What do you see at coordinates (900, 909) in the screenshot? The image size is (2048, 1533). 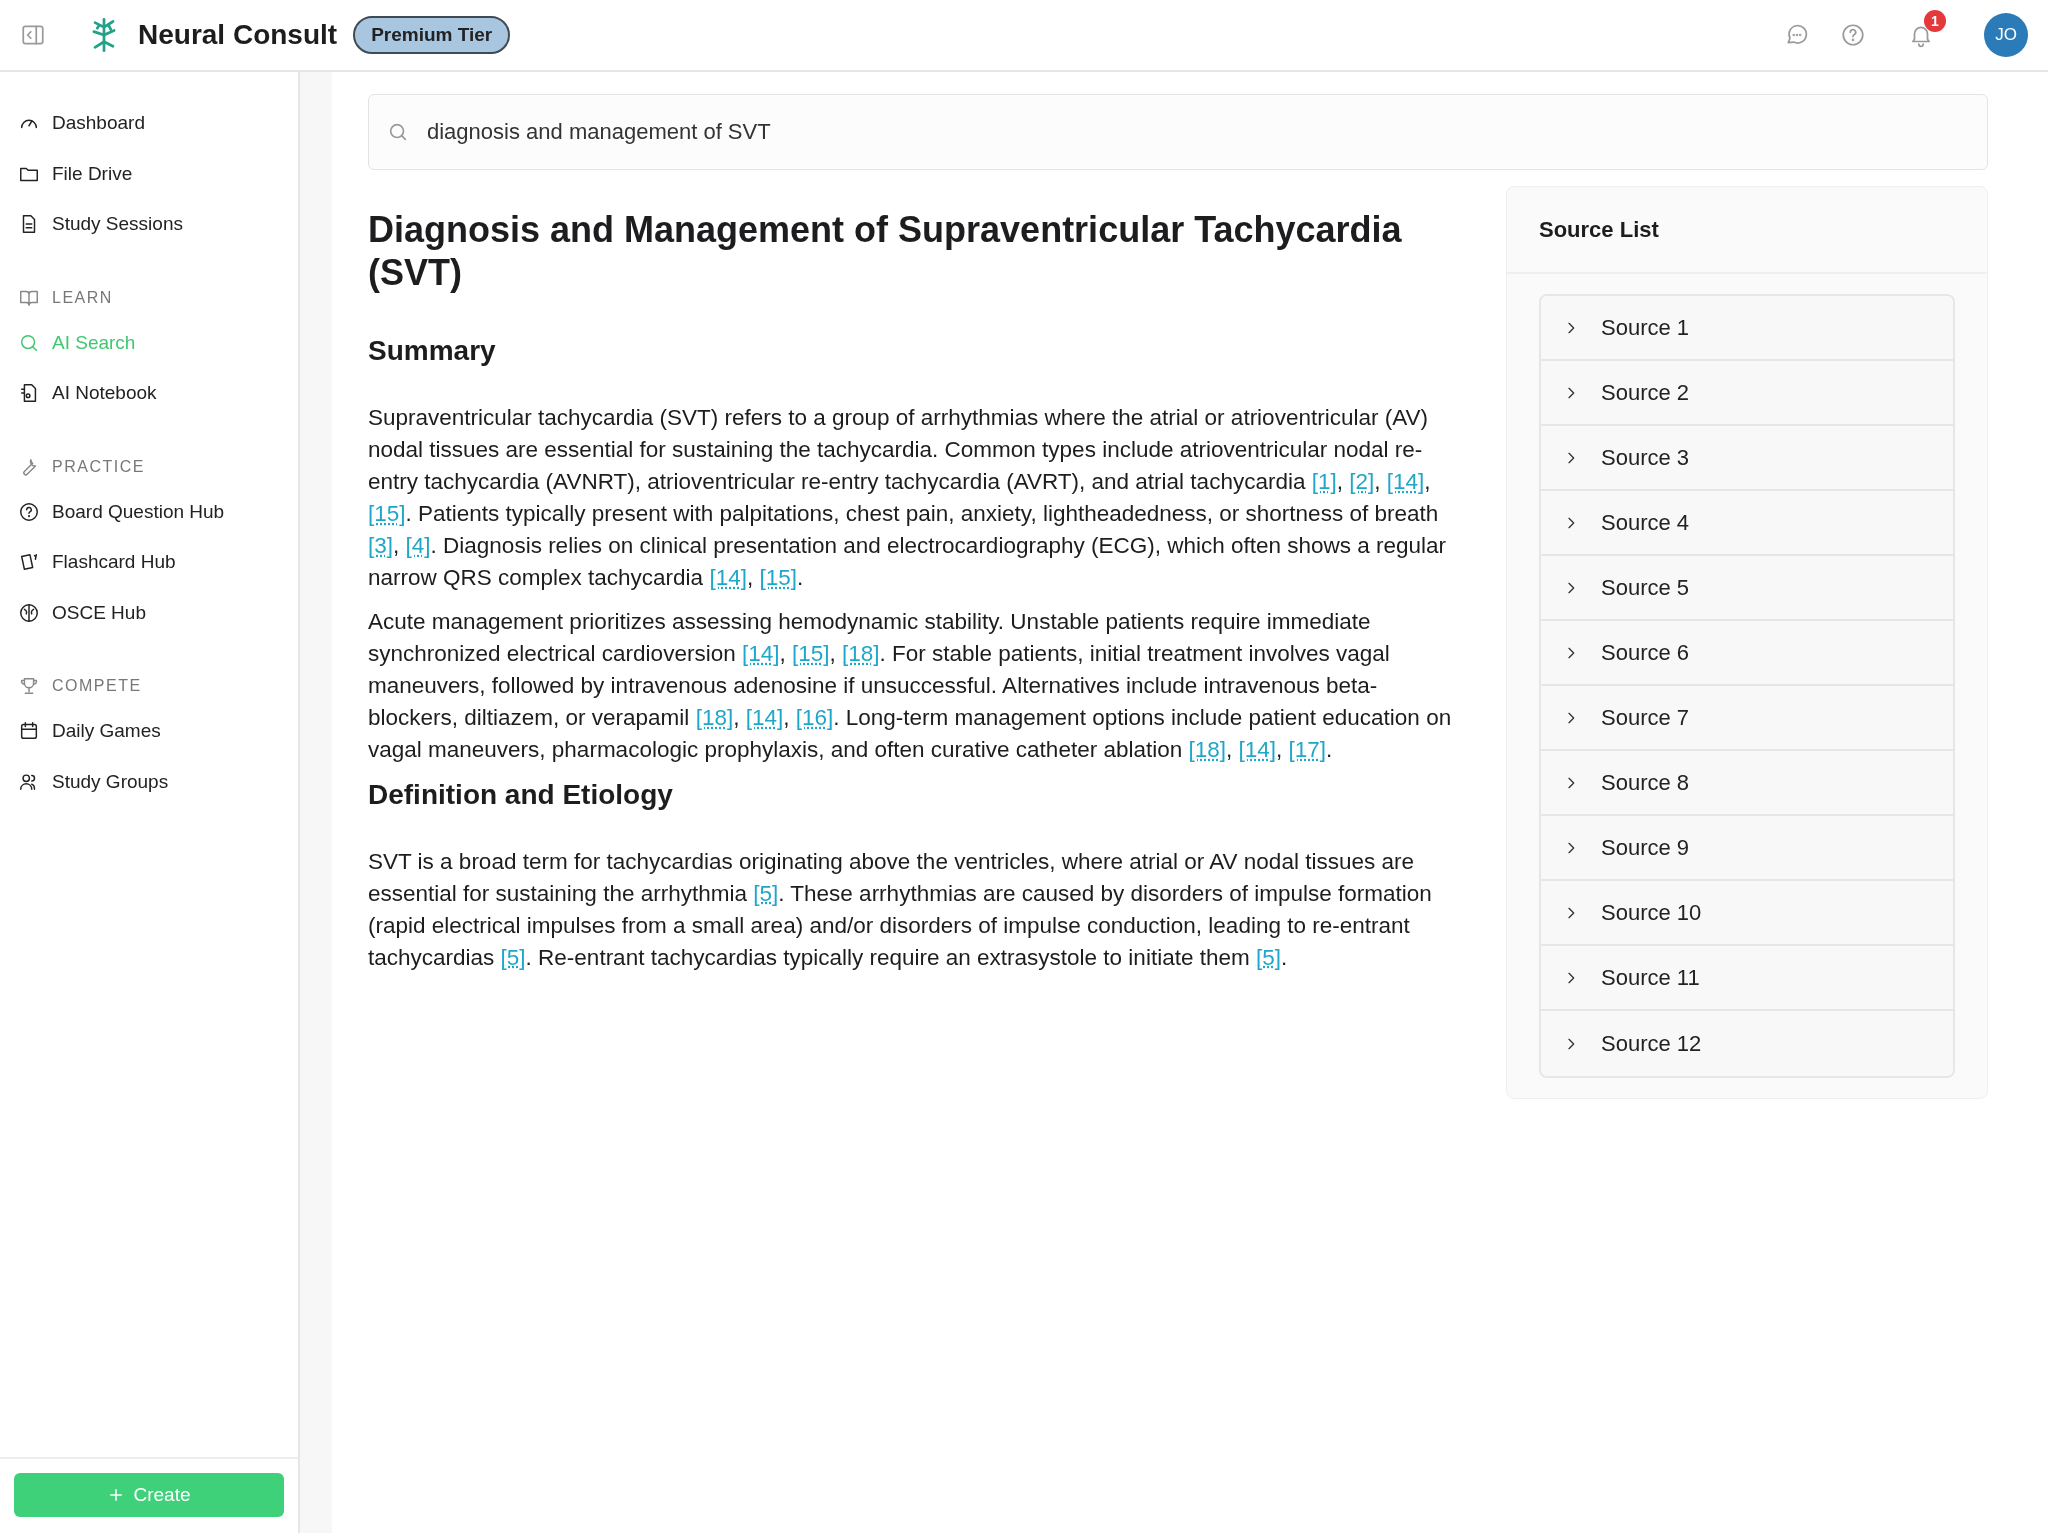 I see `paragraph: SVT is a broad term for tachycardias originating above the ventricles, where atrial or AV nodal tissues are essential for sustaining the arrhythmia [5]. These arrhythmias are caused by disorders of impulse formation (rapid electrical impulses from a small area) and/or disorders of impulse conduction, leading to re-entrant tachycardias [5]. Re-entrant tachycardias typically require an extrasystole to initiate them [5].` at bounding box center [900, 909].